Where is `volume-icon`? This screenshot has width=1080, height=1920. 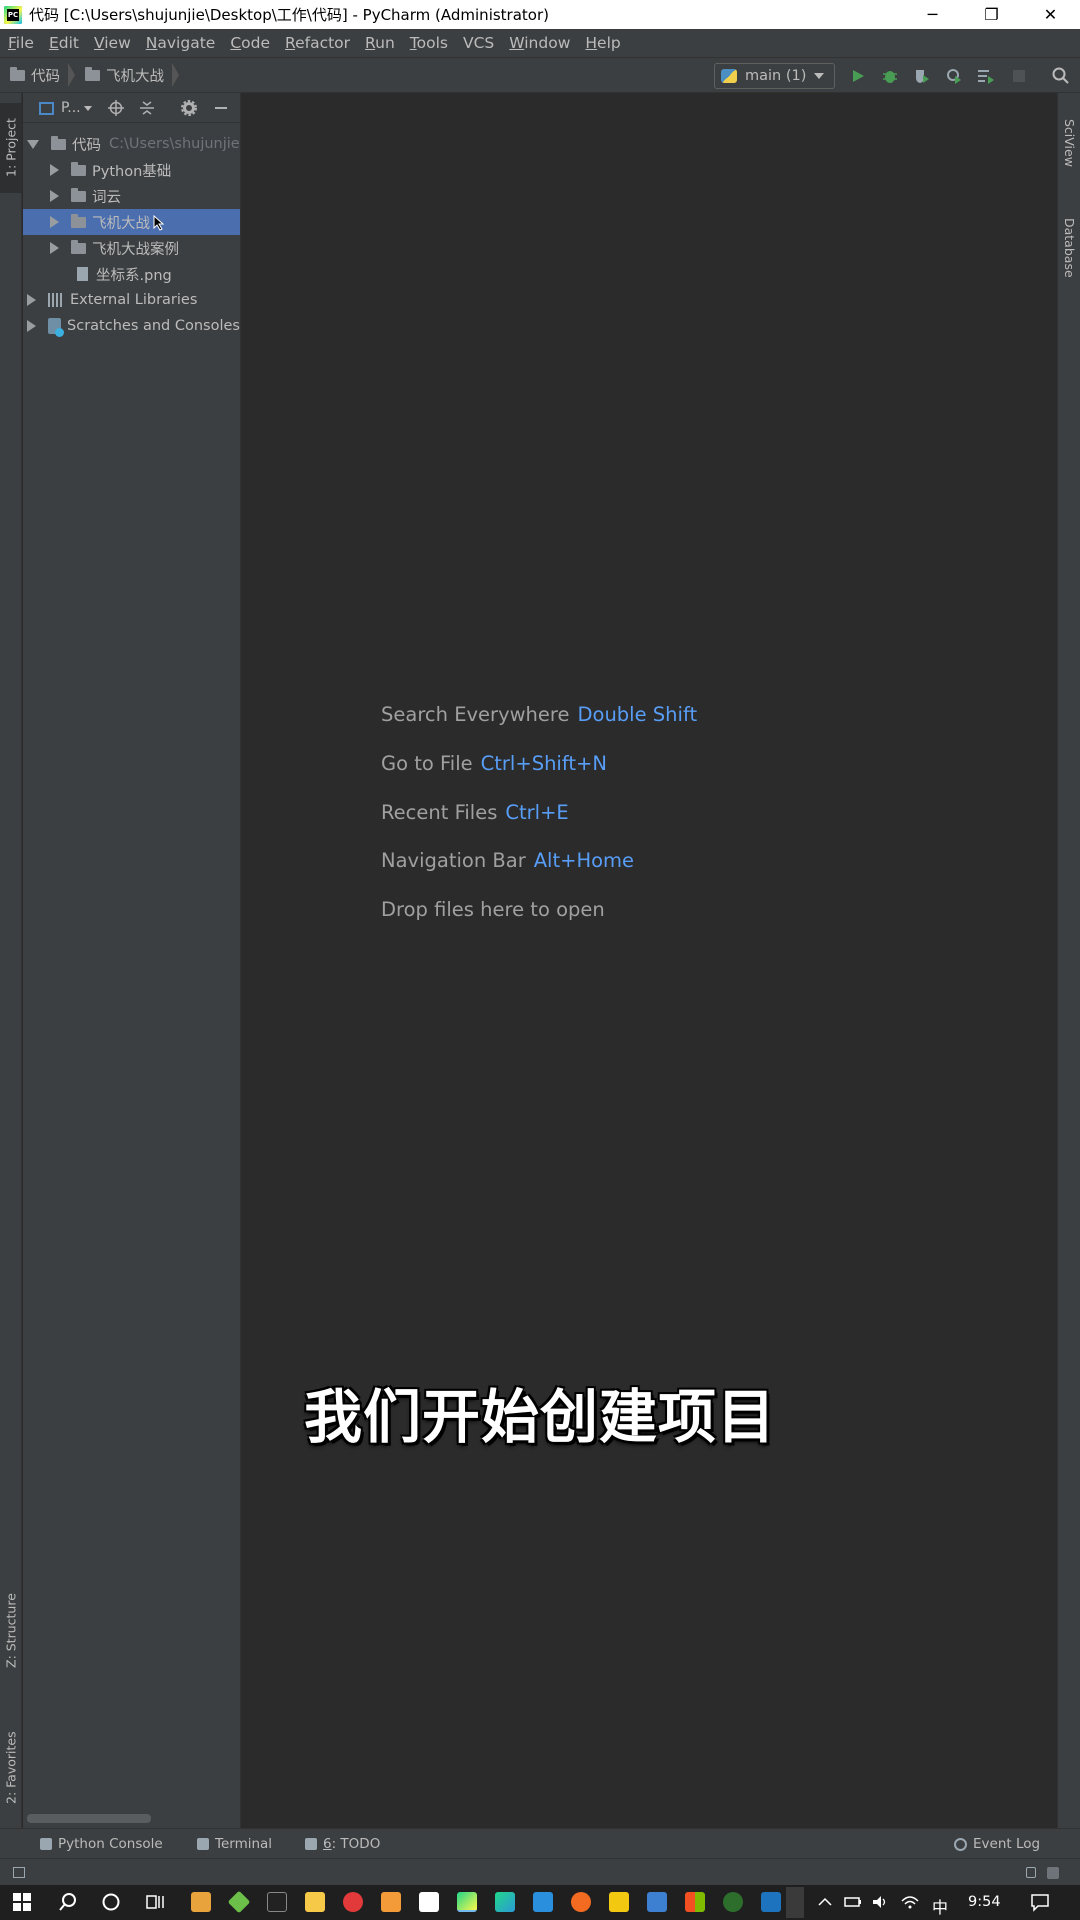
volume-icon is located at coordinates (880, 1902).